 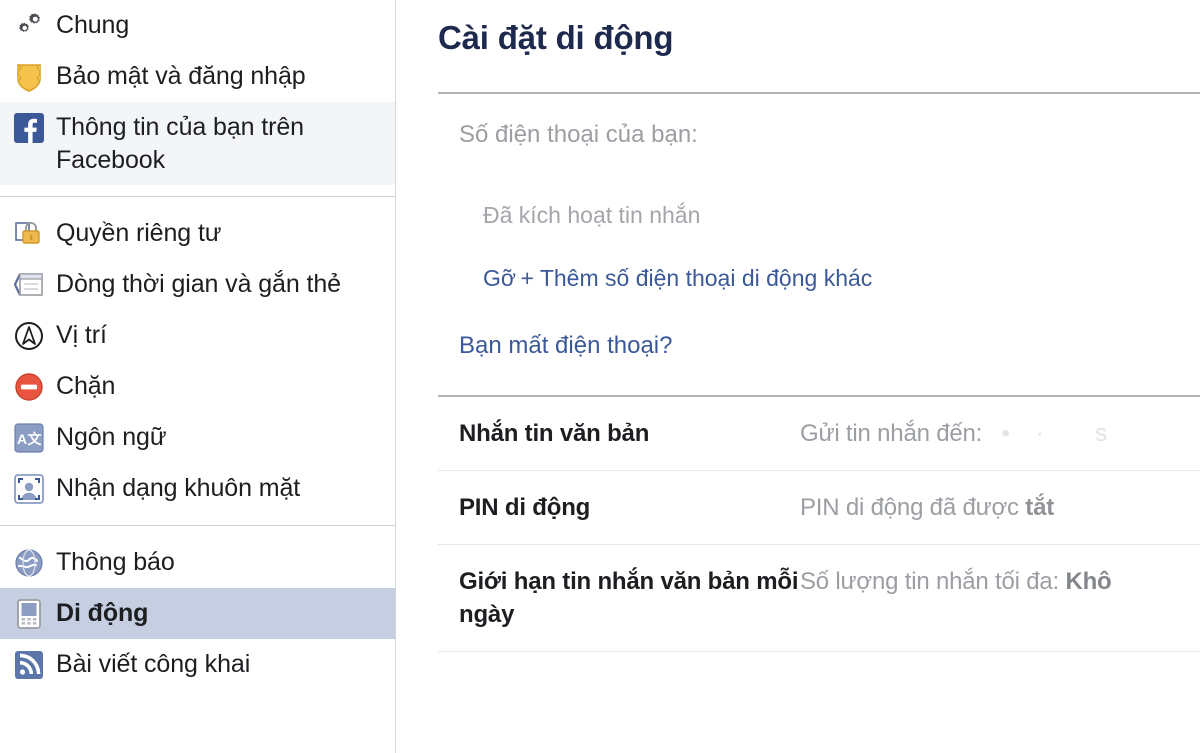 I want to click on row-value-prefix: PIN di động đã được, so click(x=909, y=507).